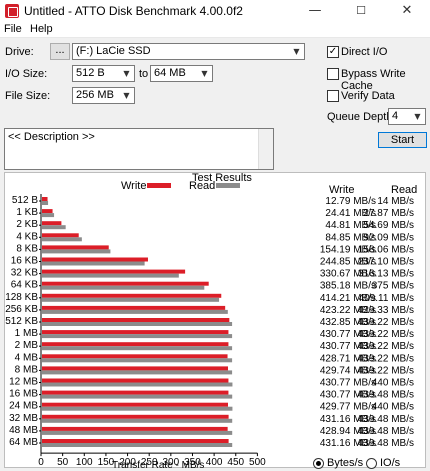 This screenshot has height=471, width=430. I want to click on menu-bar: File Help, so click(215, 30).